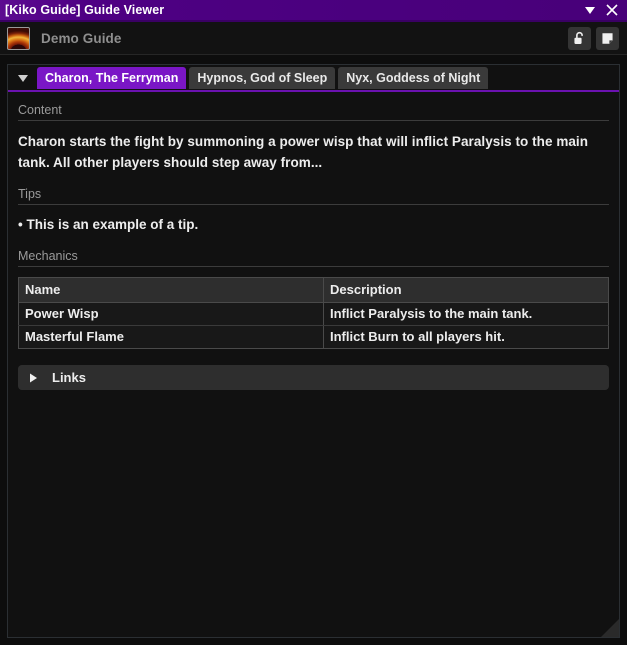 The image size is (627, 645). What do you see at coordinates (607, 38) in the screenshot?
I see `note-icon` at bounding box center [607, 38].